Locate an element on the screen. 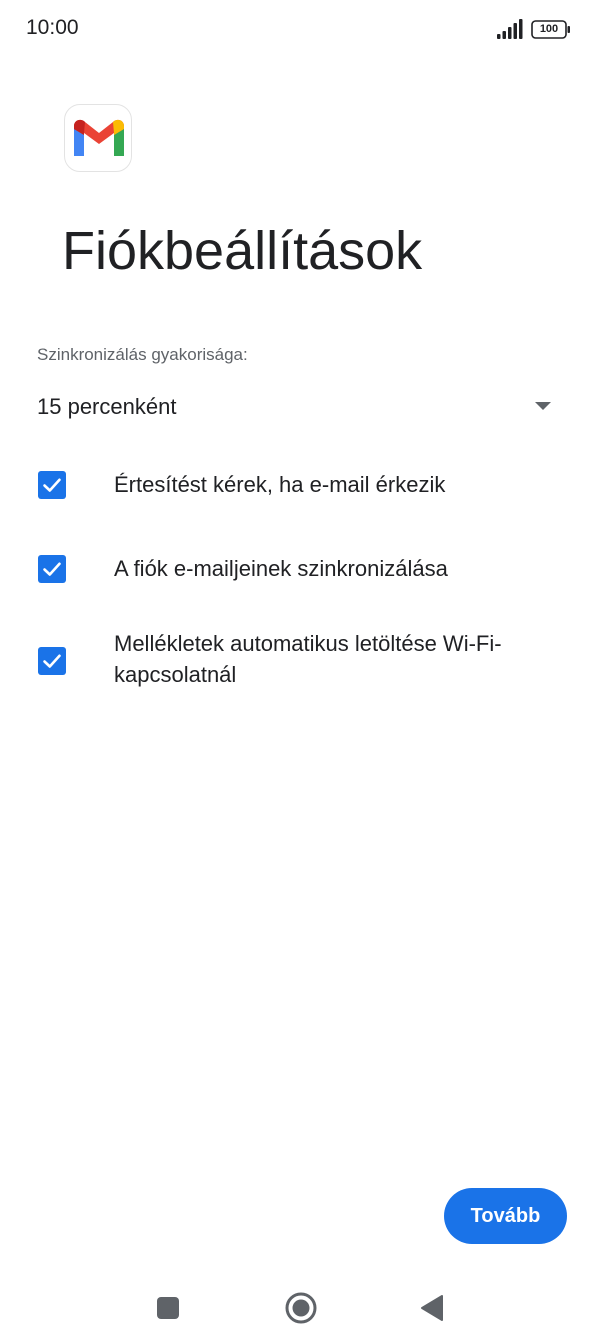 The width and height of the screenshot is (604, 1344). auto-download-checkbox is located at coordinates (52, 661).